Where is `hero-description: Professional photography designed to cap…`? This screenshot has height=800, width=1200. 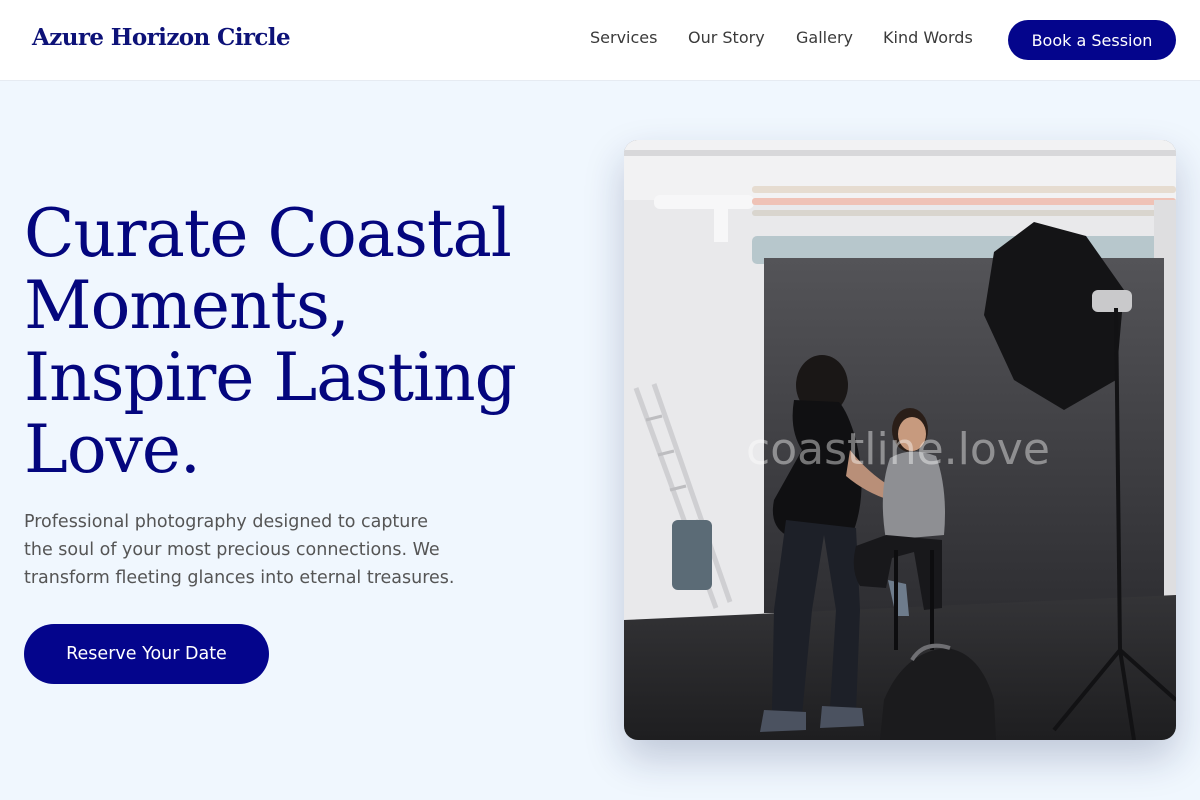 hero-description: Professional photography designed to cap… is located at coordinates (254, 550).